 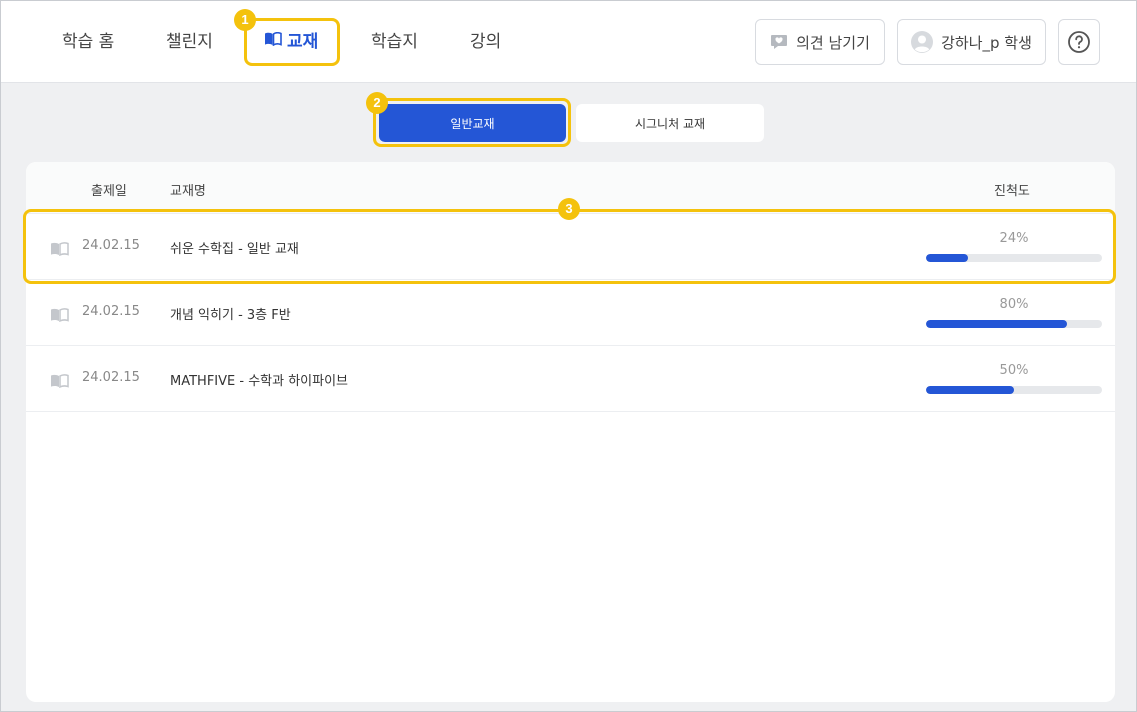 I want to click on help-button, so click(x=1079, y=42).